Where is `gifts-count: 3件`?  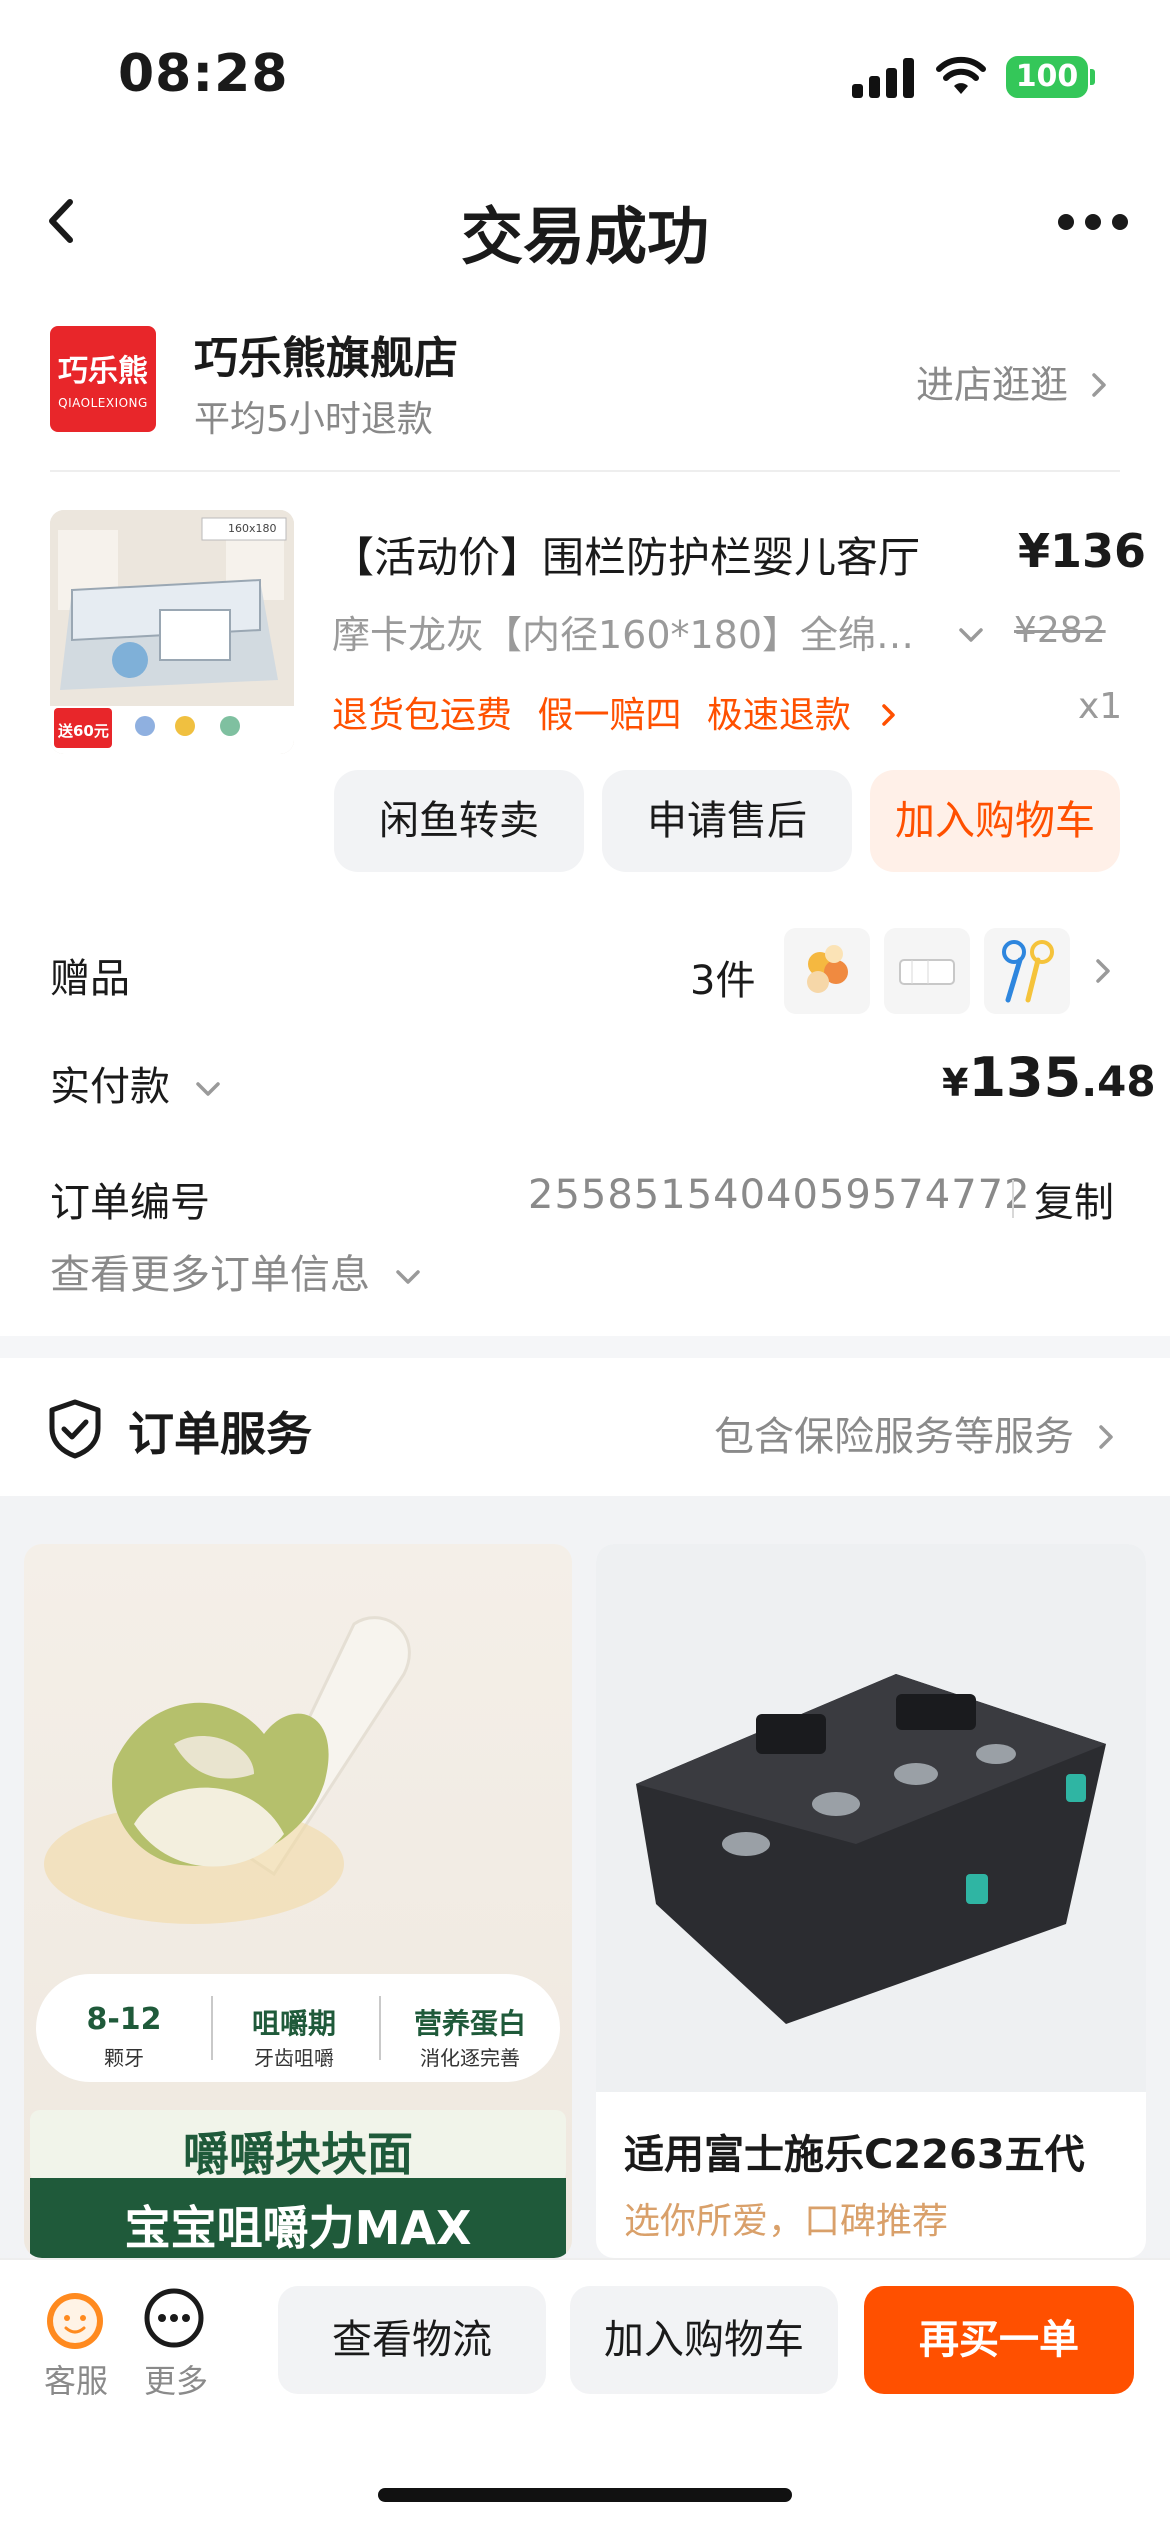
gifts-count: 3件 is located at coordinates (723, 981).